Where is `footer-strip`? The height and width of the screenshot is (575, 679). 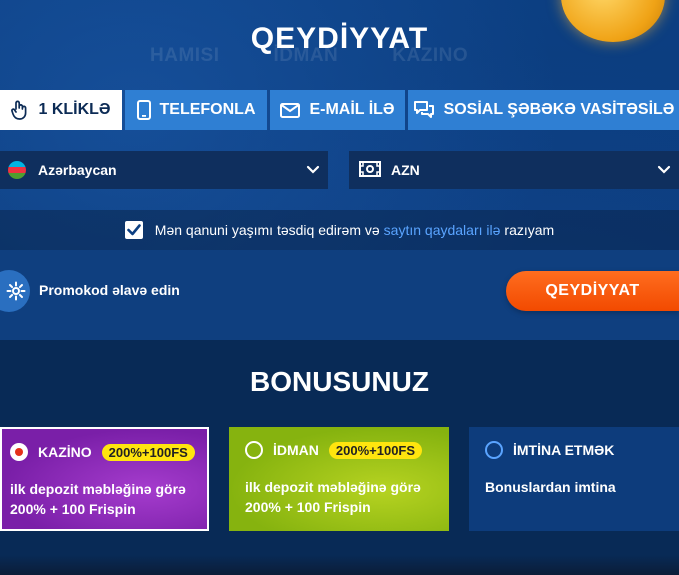
footer-strip is located at coordinates (339, 565).